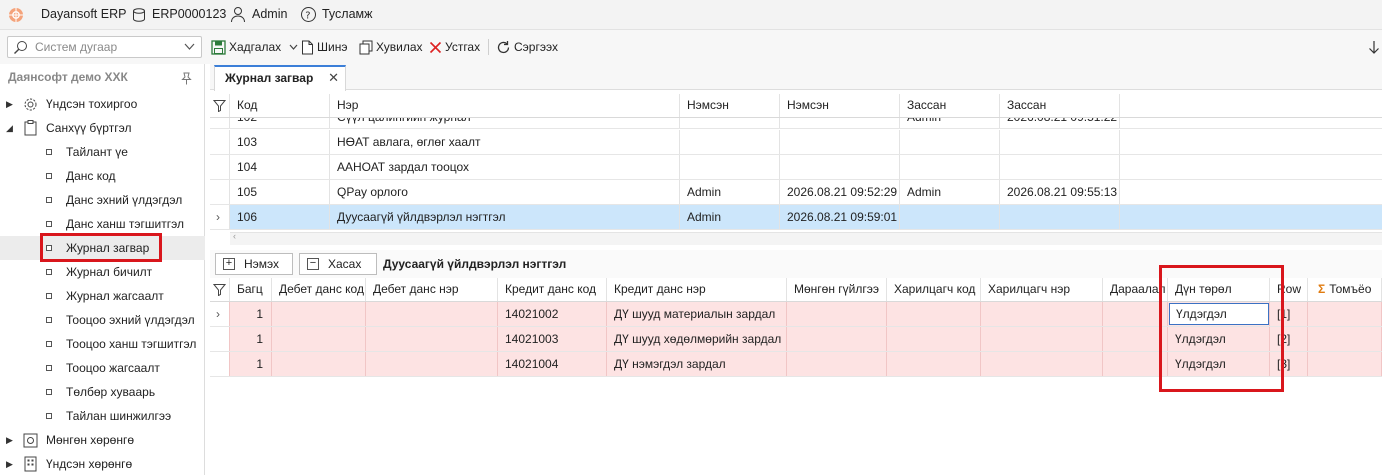 Image resolution: width=1382 pixels, height=476 pixels. Describe the element at coordinates (333, 78) in the screenshot. I see `close-icon: ✕` at that location.